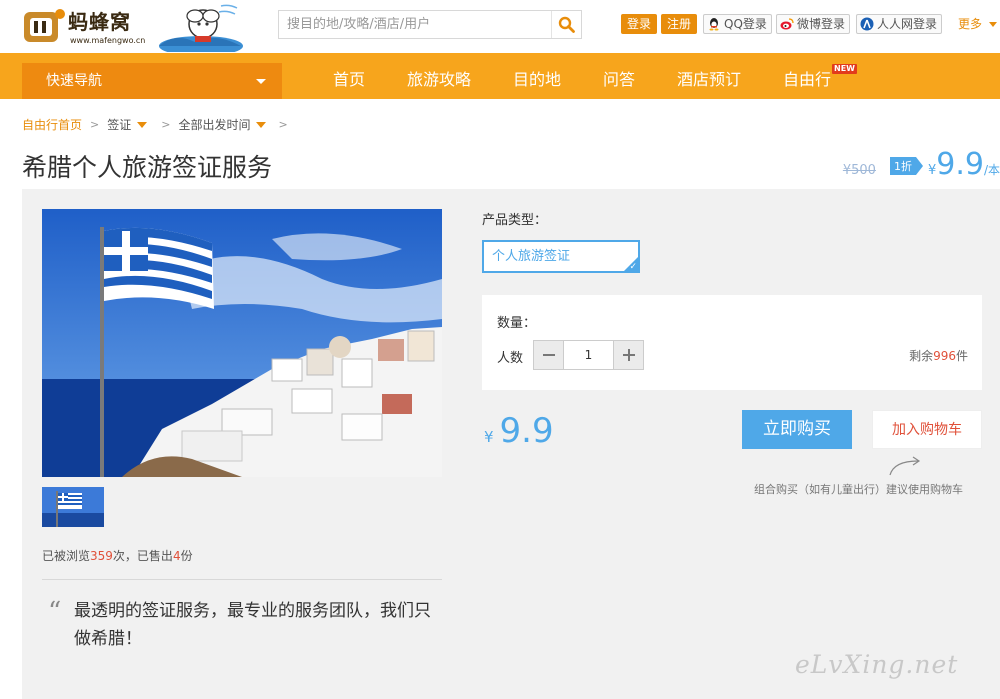  Describe the element at coordinates (961, 356) in the screenshot. I see `stock-suffix: 件` at that location.